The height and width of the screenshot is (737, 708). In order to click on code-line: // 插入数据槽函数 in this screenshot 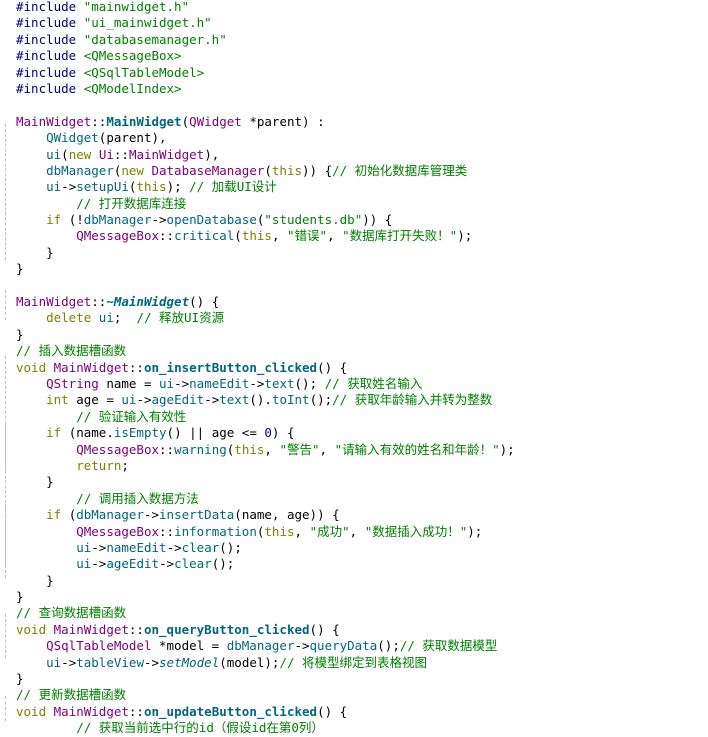, I will do `click(360, 351)`.